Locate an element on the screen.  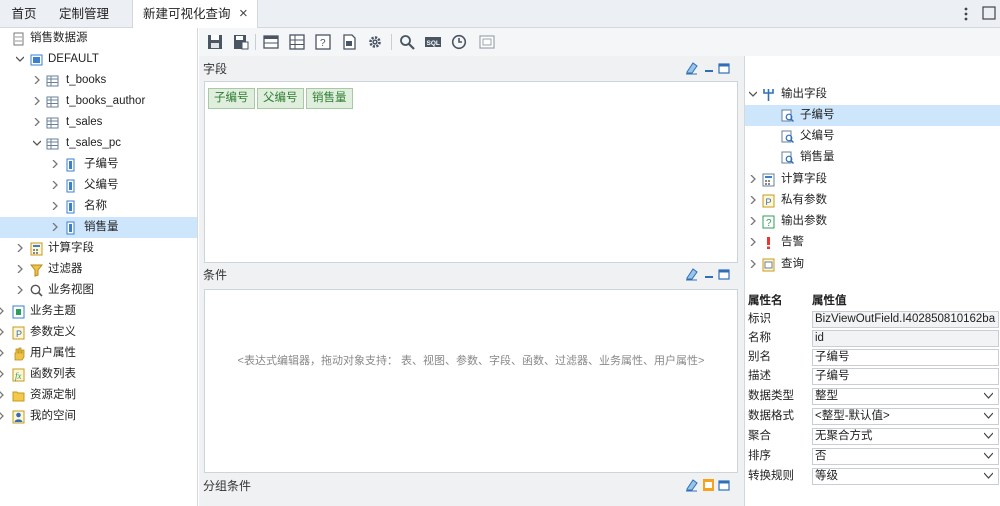
outline-node-query: 查询 is located at coordinates (872, 264).